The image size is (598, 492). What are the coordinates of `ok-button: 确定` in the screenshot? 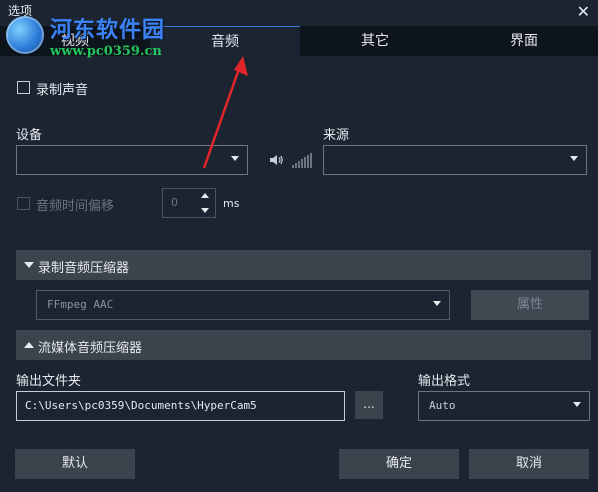 It's located at (399, 464).